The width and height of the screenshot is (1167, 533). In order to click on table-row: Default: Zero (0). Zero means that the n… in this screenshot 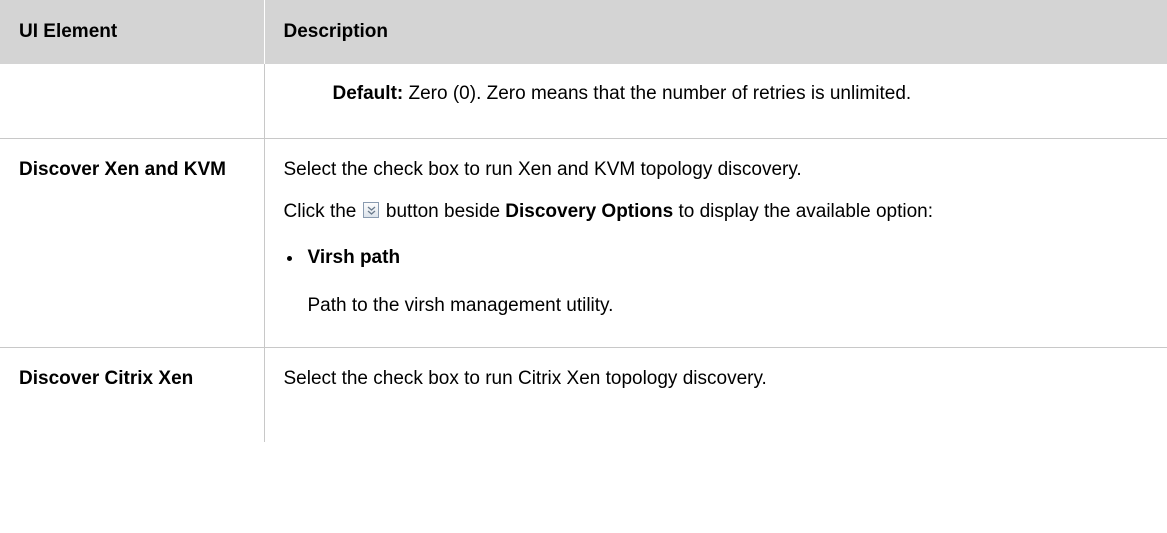, I will do `click(583, 101)`.